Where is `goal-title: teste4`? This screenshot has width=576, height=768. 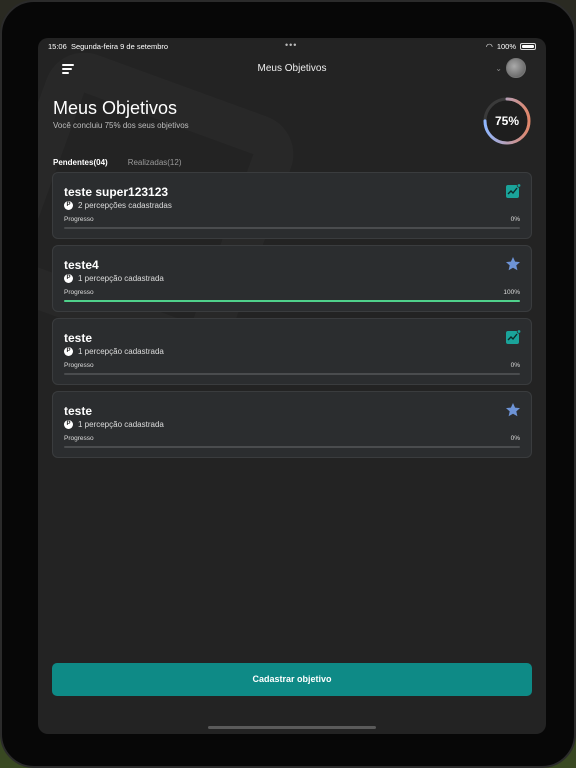 goal-title: teste4 is located at coordinates (81, 265).